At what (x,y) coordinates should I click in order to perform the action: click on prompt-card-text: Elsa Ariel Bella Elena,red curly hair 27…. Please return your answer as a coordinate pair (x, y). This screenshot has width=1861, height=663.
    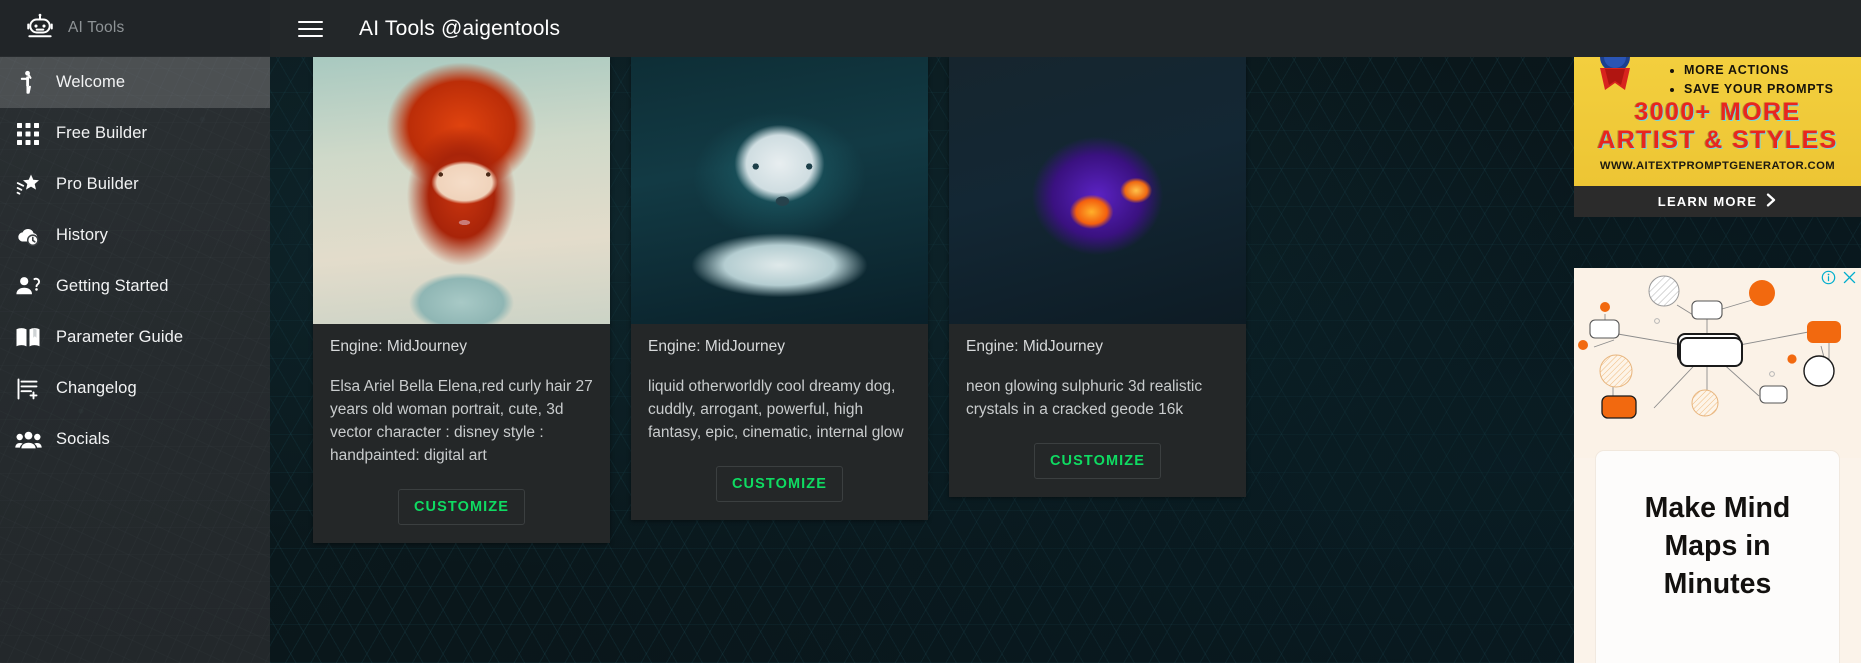
    Looking at the image, I should click on (461, 421).